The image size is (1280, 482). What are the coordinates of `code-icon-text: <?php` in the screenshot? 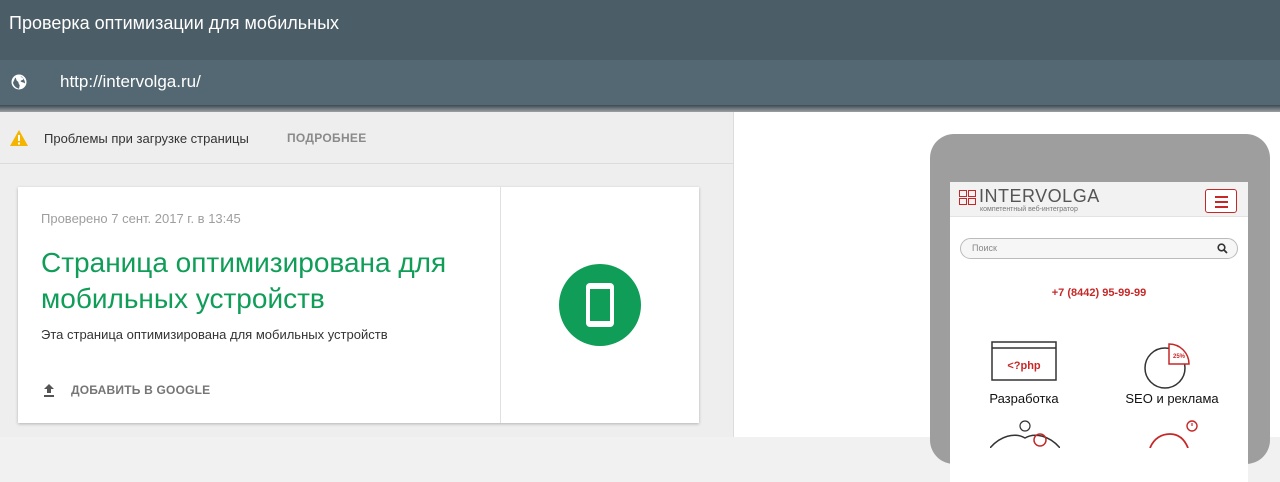 It's located at (1024, 366).